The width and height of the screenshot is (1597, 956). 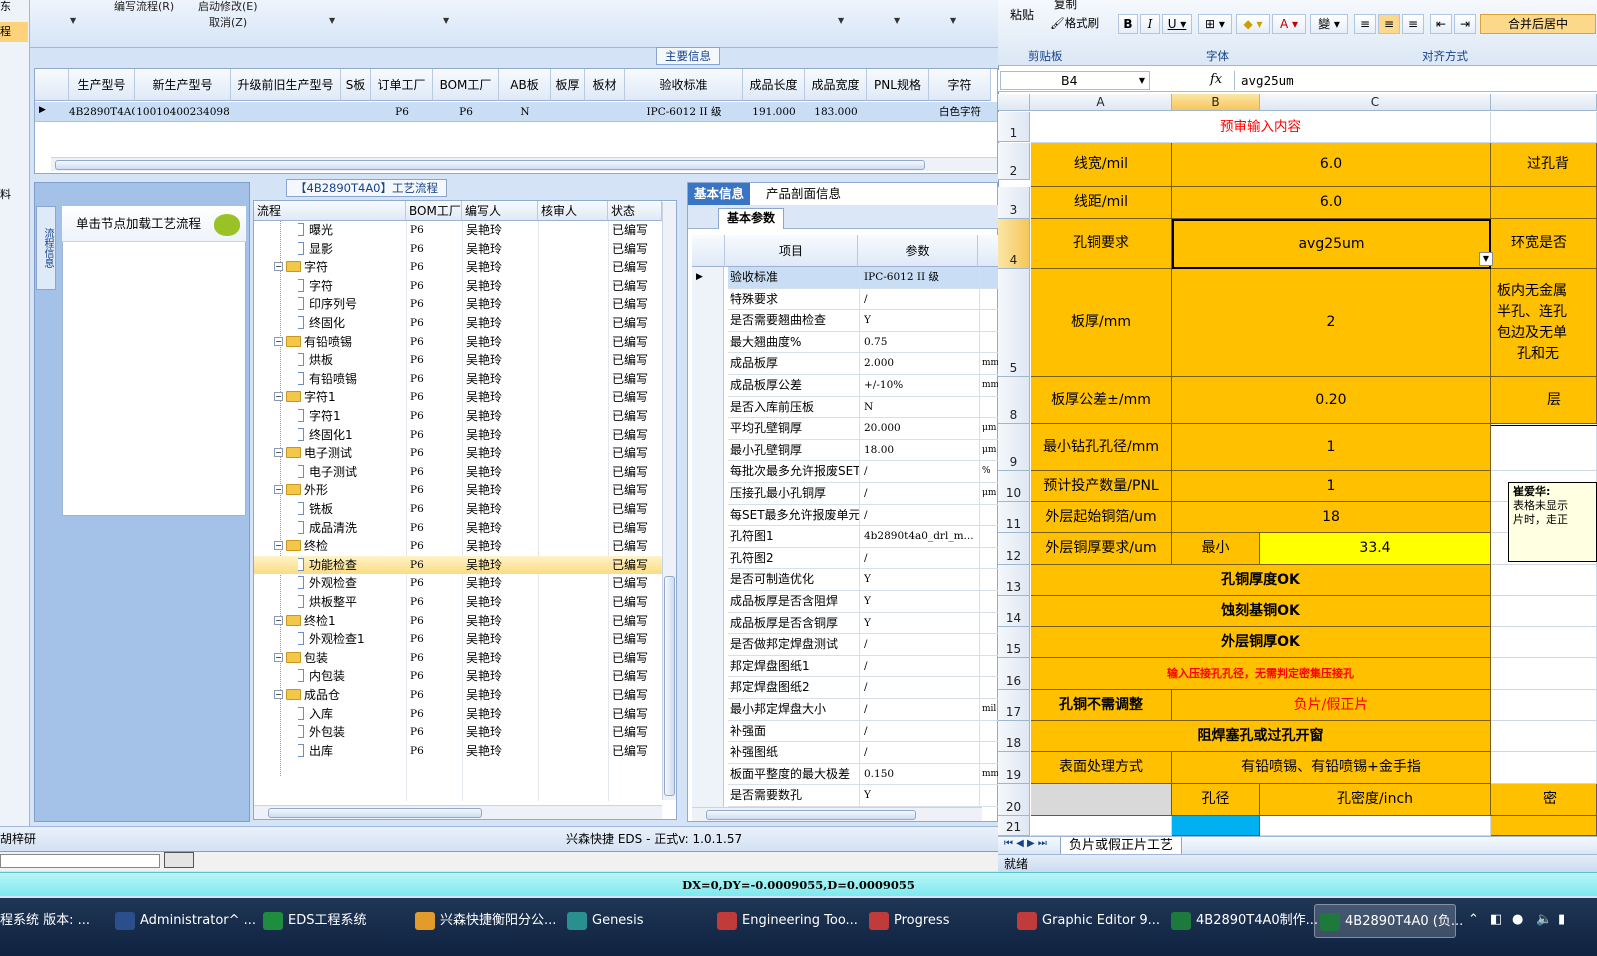 What do you see at coordinates (1014, 611) in the screenshot?
I see `row-header: 14` at bounding box center [1014, 611].